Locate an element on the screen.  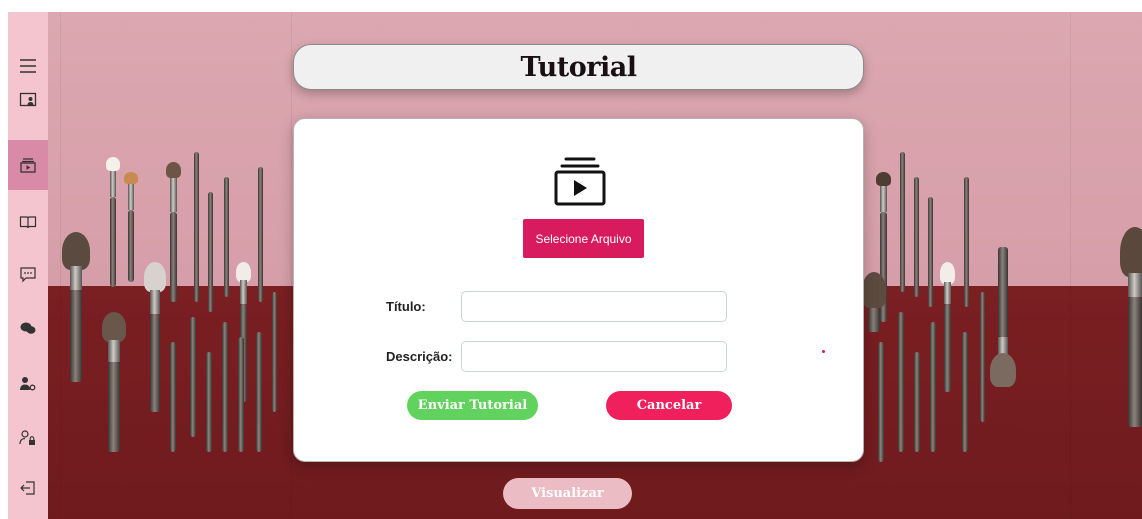
sidebar-item-tutorial is located at coordinates (28, 165).